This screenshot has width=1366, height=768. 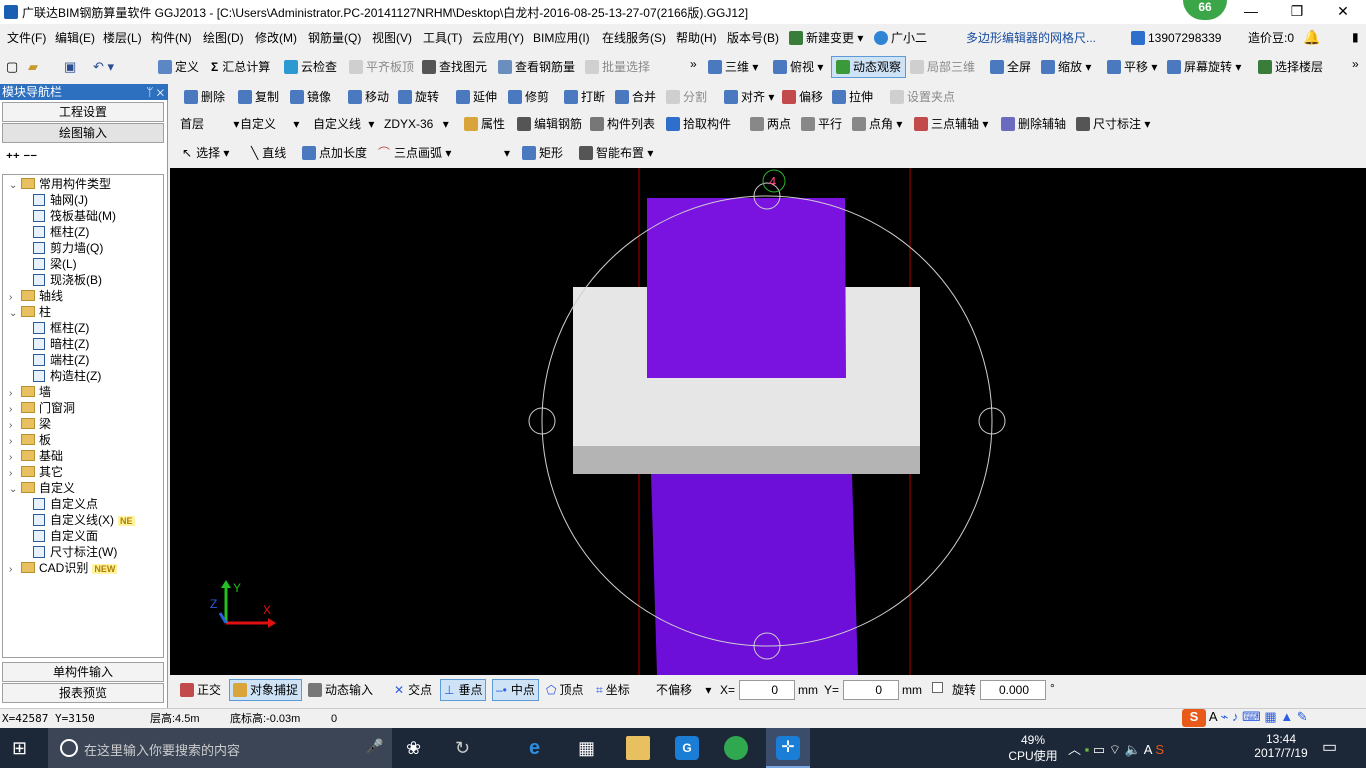 What do you see at coordinates (12, 67) in the screenshot?
I see `new-file-icon: ▢` at bounding box center [12, 67].